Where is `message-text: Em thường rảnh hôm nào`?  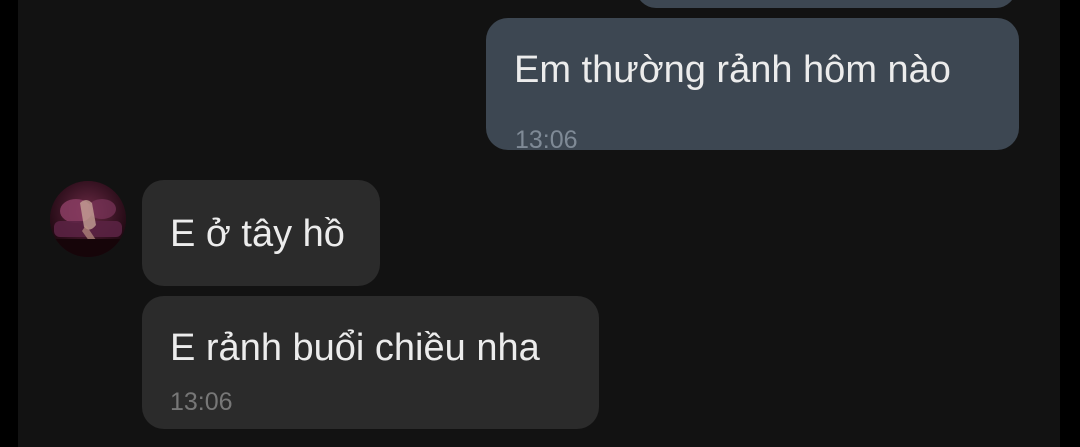
message-text: Em thường rảnh hôm nào is located at coordinates (732, 70).